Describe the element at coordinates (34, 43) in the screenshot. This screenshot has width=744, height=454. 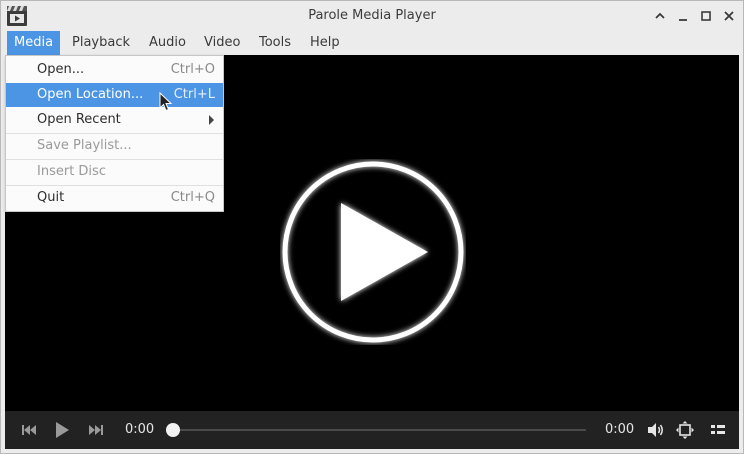
I see `menu-media: Media` at that location.